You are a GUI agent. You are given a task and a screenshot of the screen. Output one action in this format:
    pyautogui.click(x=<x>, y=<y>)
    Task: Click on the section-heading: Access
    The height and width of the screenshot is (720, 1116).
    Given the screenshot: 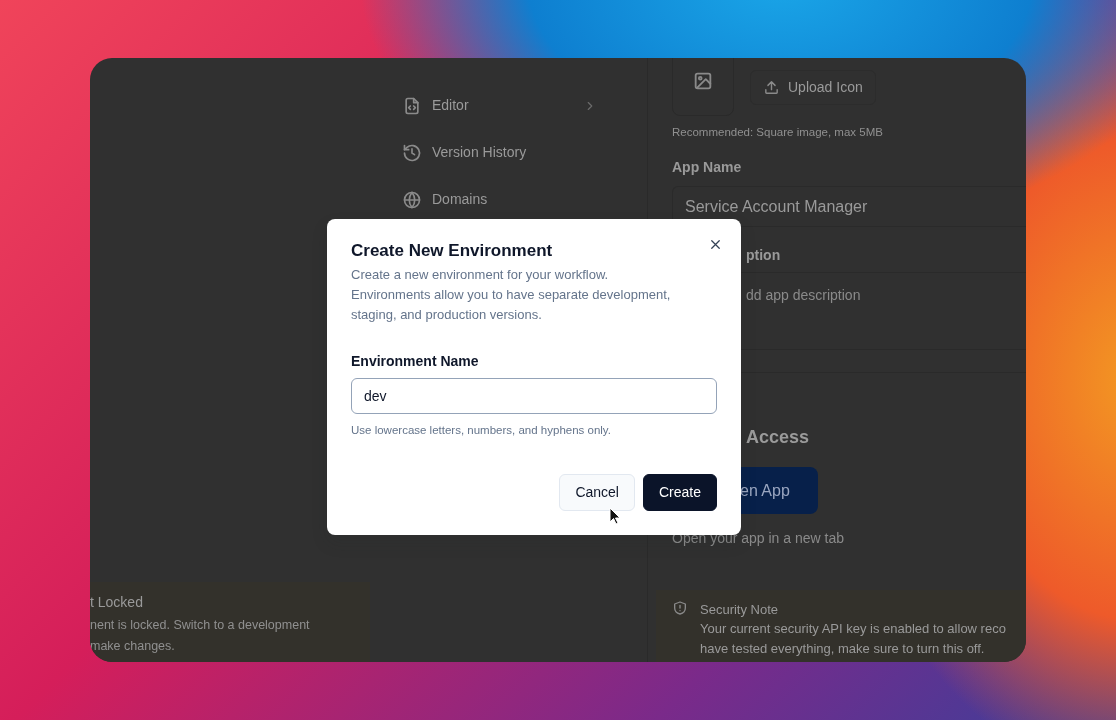 What is the action you would take?
    pyautogui.click(x=778, y=438)
    